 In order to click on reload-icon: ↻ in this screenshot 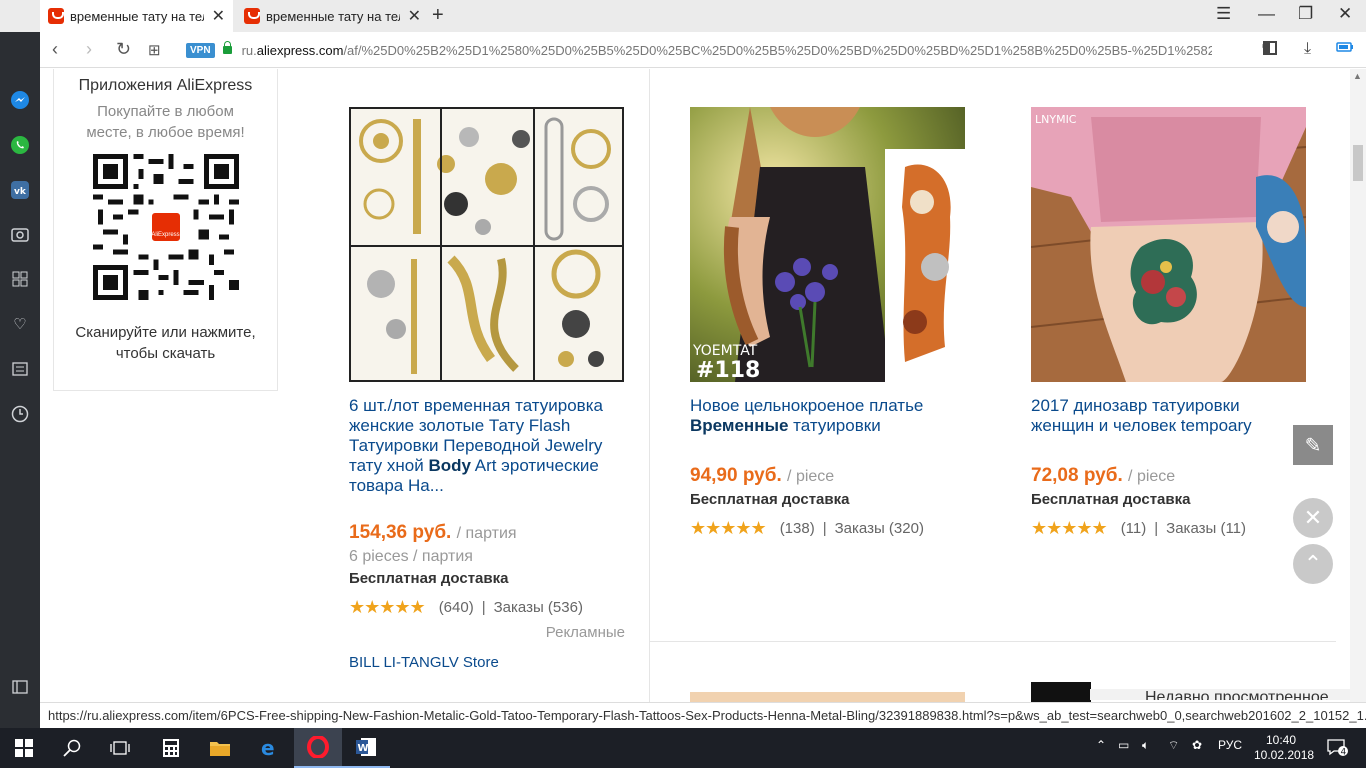, I will do `click(123, 49)`.